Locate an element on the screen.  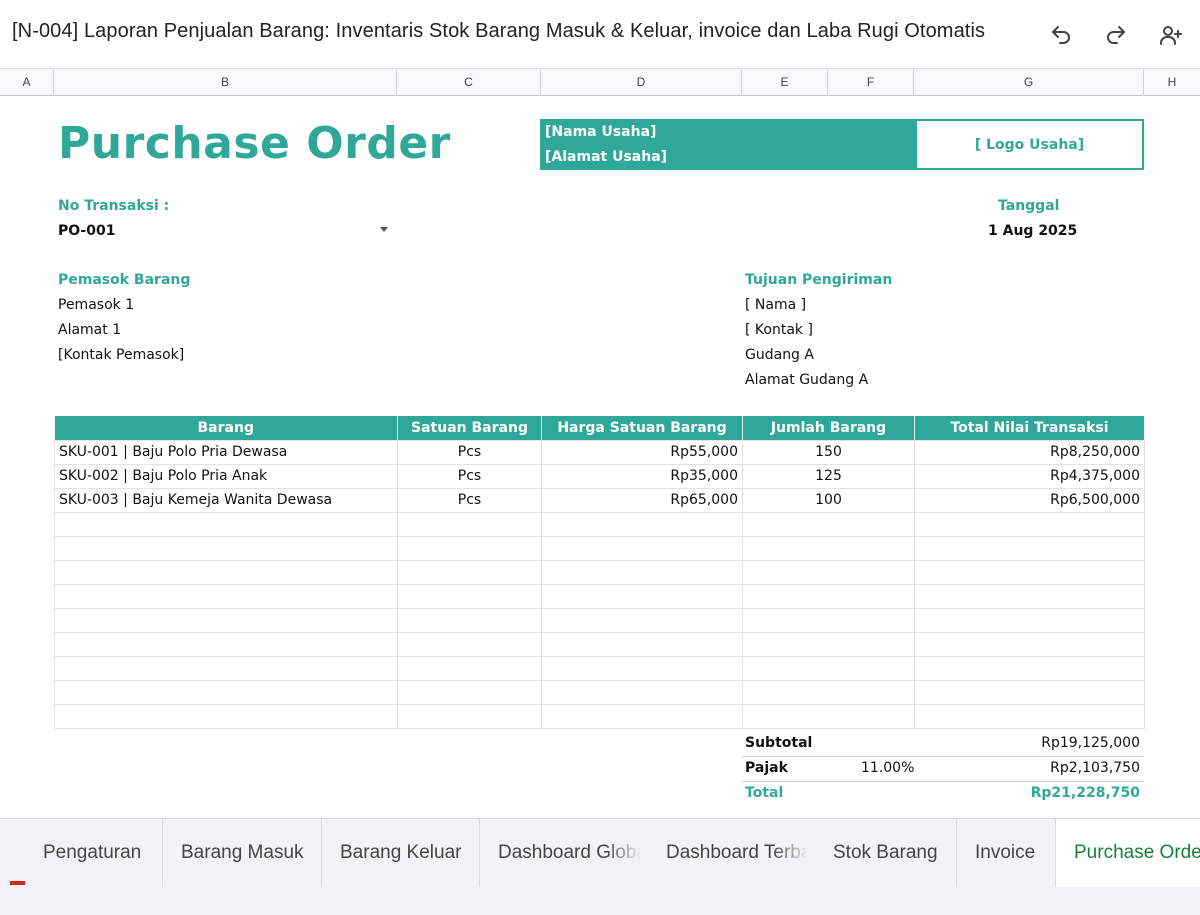
supplier-address: Alamat 1 is located at coordinates (89, 330).